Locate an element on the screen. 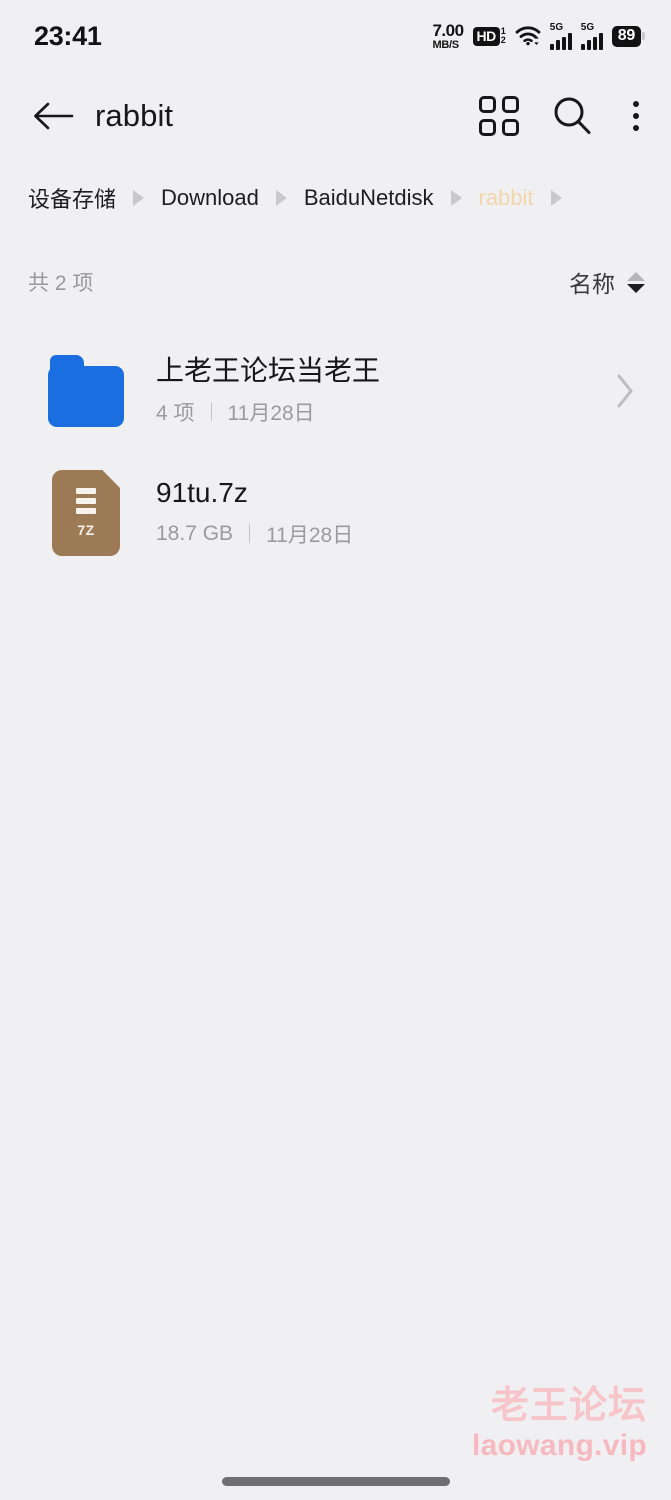 The width and height of the screenshot is (671, 1500). breadcrumb: 设备存储 Download BaiduNetdisk rabbit is located at coordinates (335, 198).